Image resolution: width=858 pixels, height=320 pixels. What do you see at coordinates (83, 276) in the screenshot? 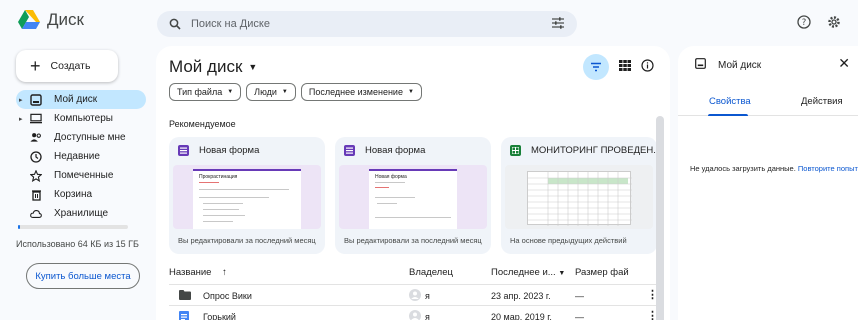
I see `buy-storage-button: Купить больше места` at bounding box center [83, 276].